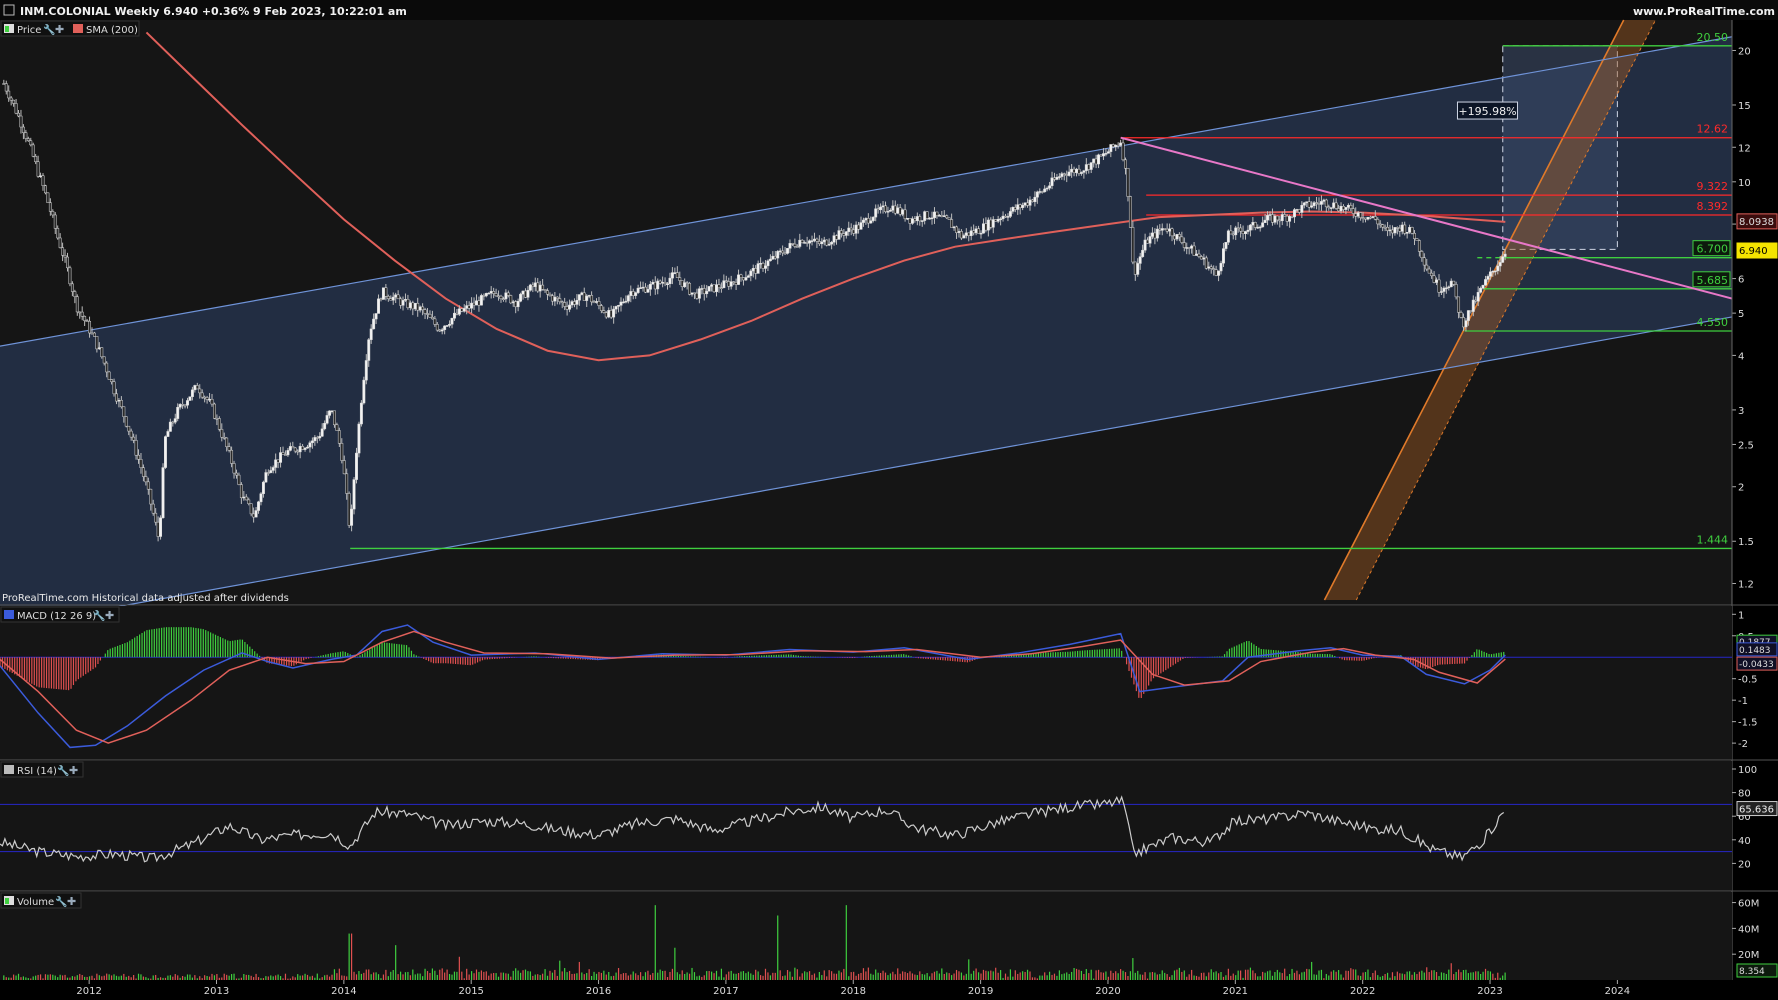 The width and height of the screenshot is (1778, 1000). Describe the element at coordinates (42, 769) in the screenshot. I see `rsi-legend: RSI (14) 🔧 ✚` at that location.